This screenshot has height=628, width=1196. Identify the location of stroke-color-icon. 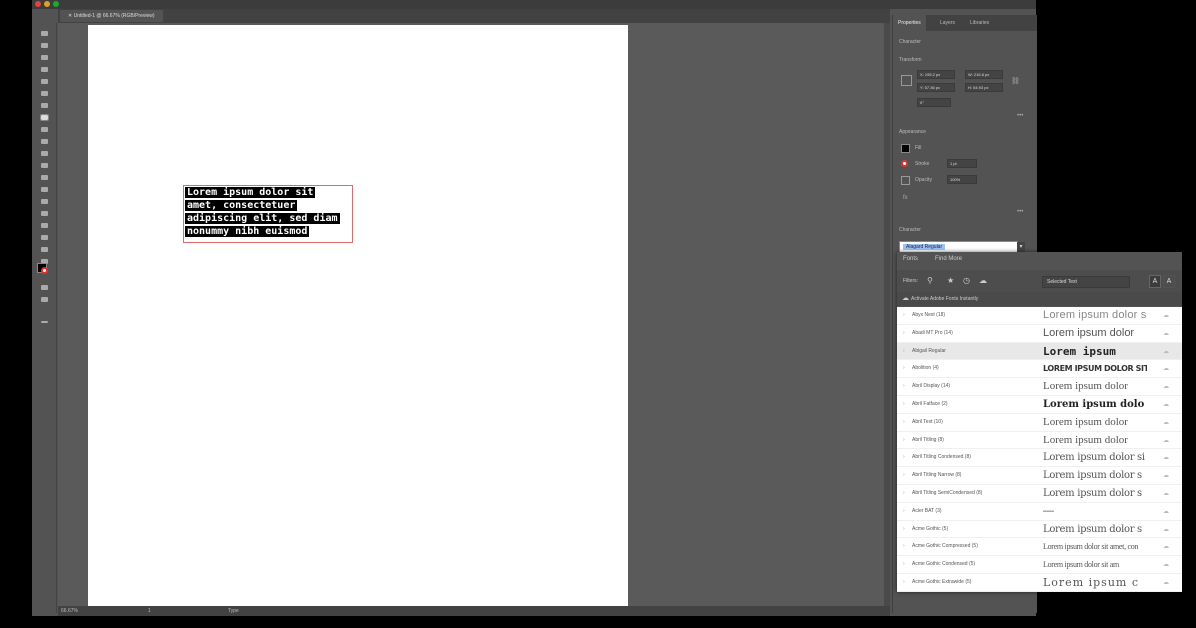
(44, 270).